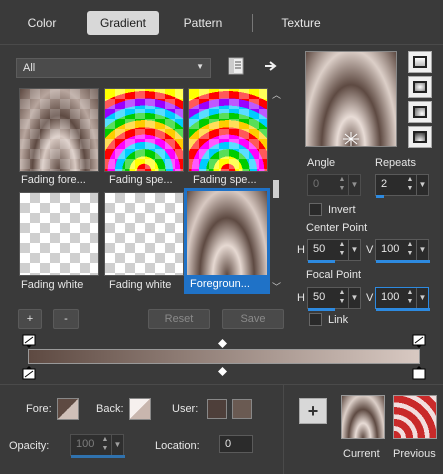 Image resolution: width=443 pixels, height=474 pixels. I want to click on style-radial-button, so click(420, 137).